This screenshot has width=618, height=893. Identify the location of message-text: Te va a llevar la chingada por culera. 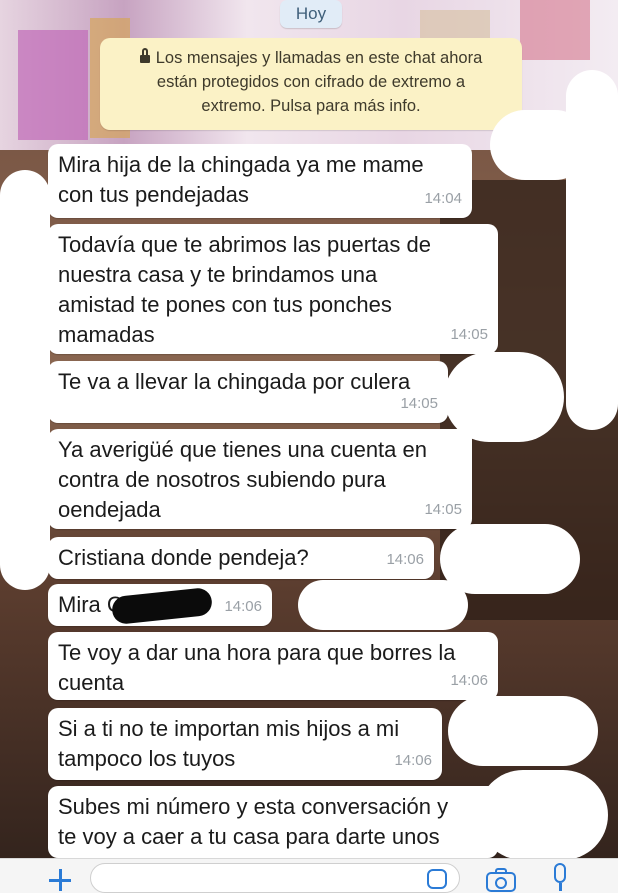
(234, 381).